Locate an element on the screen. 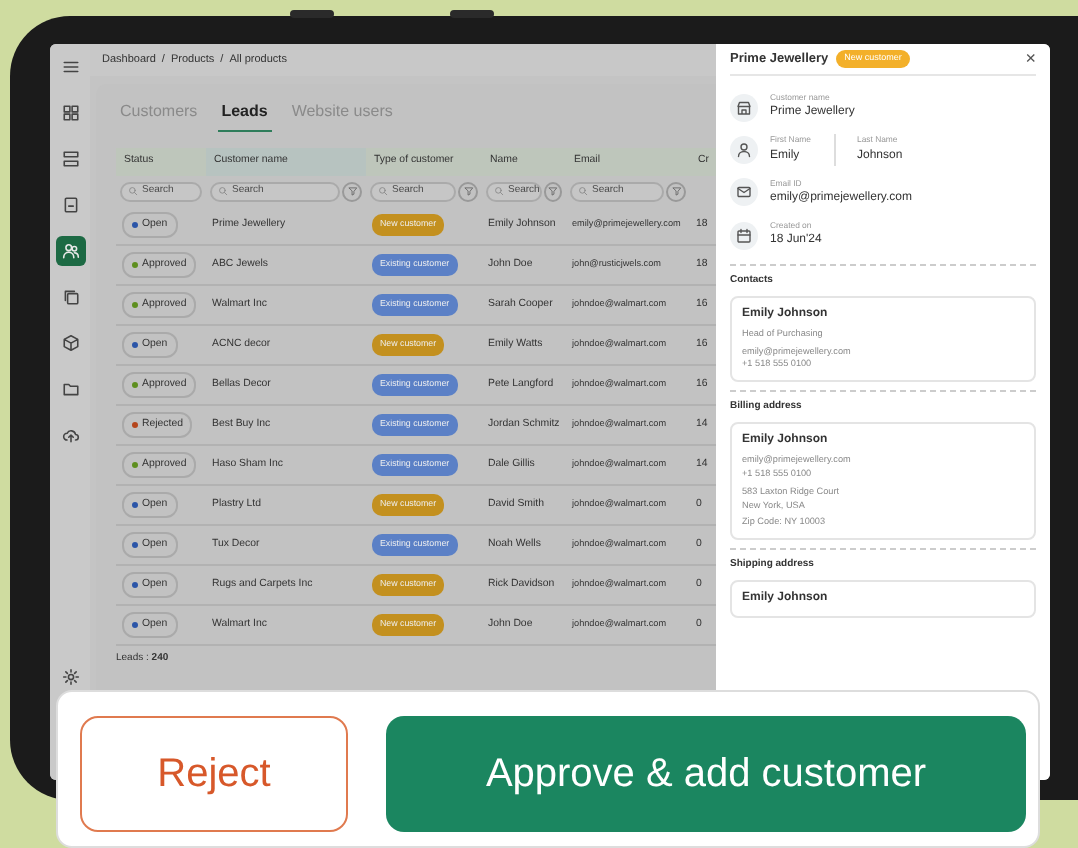 The width and height of the screenshot is (1078, 848). approve-button: Approve & add customer is located at coordinates (706, 774).